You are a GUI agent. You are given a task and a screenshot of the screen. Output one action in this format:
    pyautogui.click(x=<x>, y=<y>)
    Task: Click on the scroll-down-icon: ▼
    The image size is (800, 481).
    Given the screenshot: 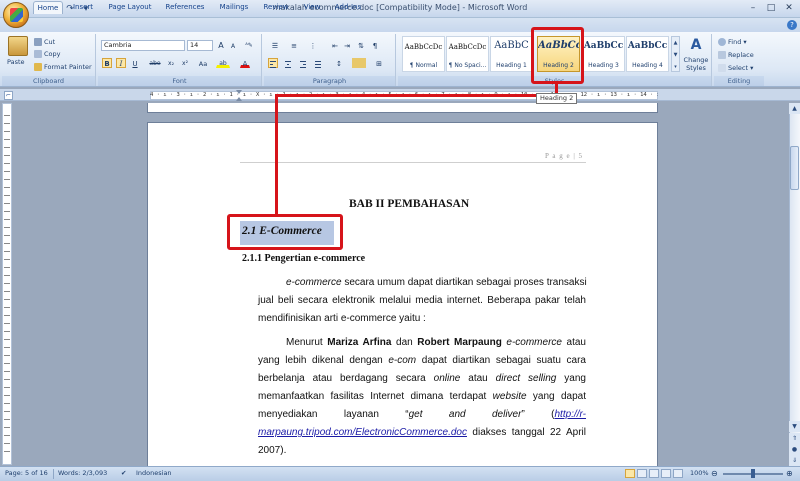 What is the action you would take?
    pyautogui.click(x=794, y=426)
    